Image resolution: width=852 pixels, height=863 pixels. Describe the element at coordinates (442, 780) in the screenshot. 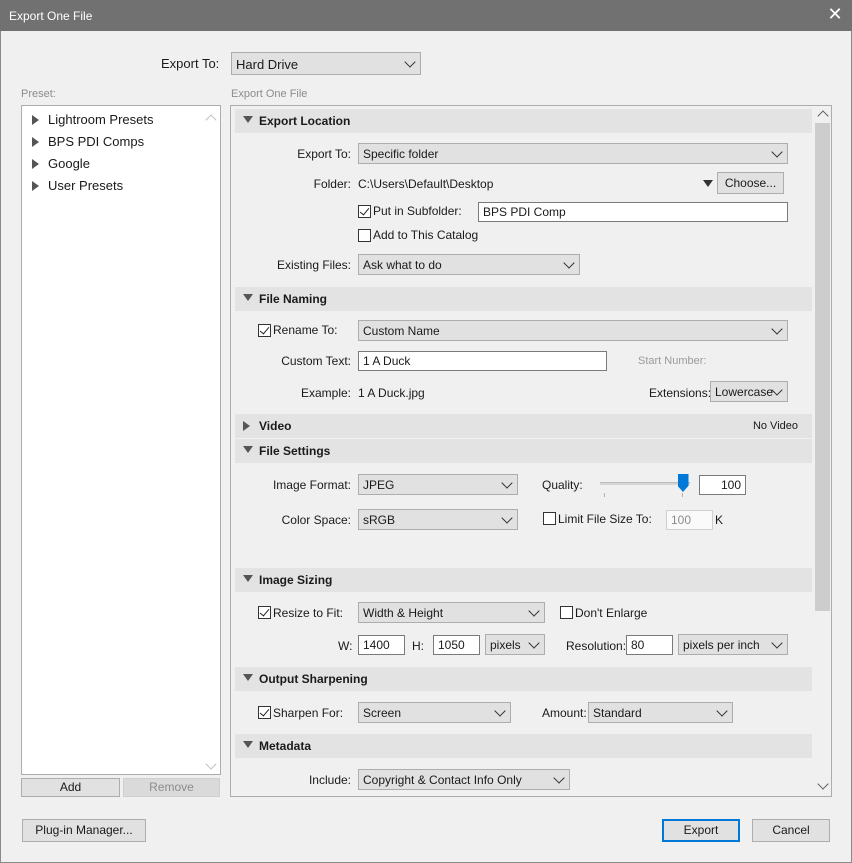

I see `include-value: Copyright & Contact Info Only` at that location.